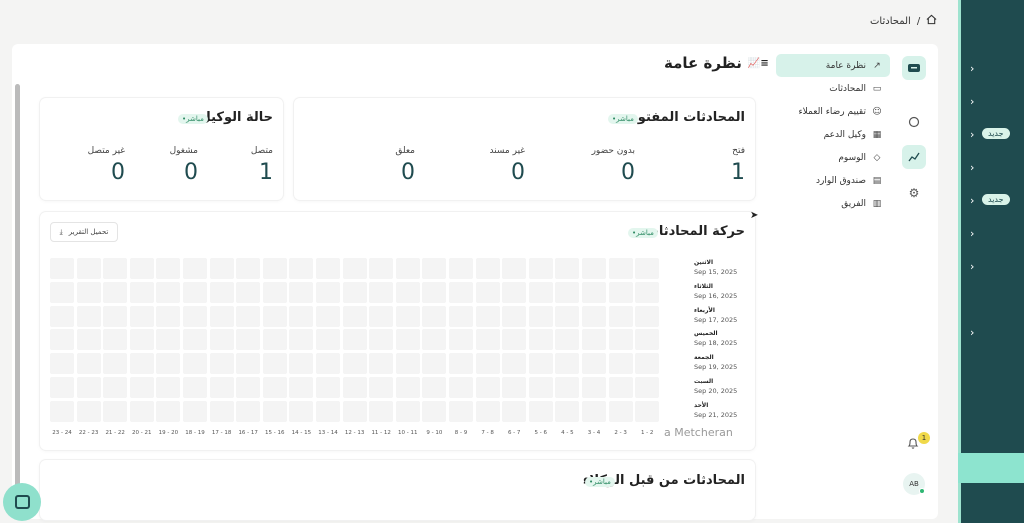 The height and width of the screenshot is (523, 1024). What do you see at coordinates (914, 193) in the screenshot?
I see `settings-icon: ⚙` at bounding box center [914, 193].